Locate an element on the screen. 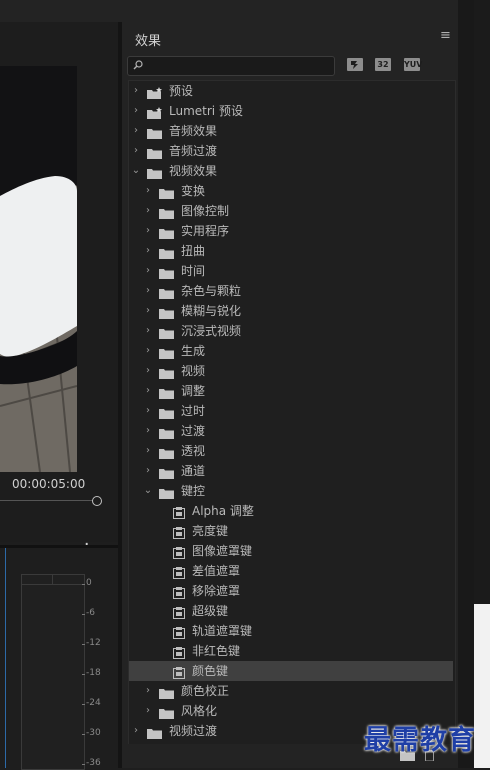 The height and width of the screenshot is (770, 490). tree-item-label: Alpha 调整 is located at coordinates (223, 511).